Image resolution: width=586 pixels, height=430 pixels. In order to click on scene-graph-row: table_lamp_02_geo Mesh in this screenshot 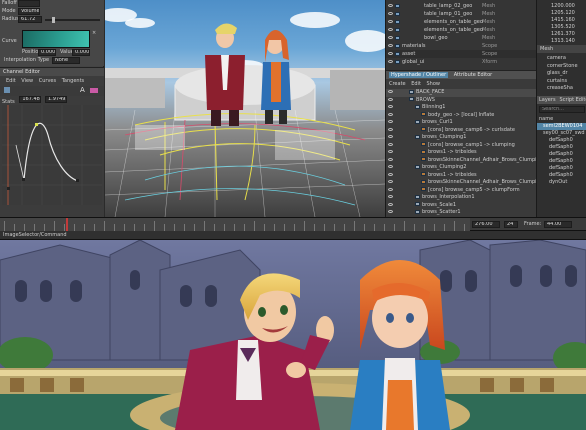, I will do `click(461, 6)`.